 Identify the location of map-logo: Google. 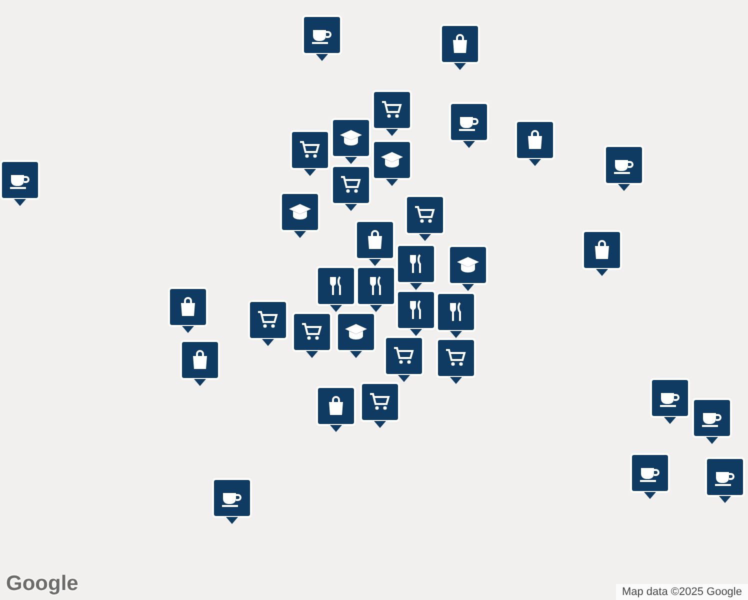
(42, 584).